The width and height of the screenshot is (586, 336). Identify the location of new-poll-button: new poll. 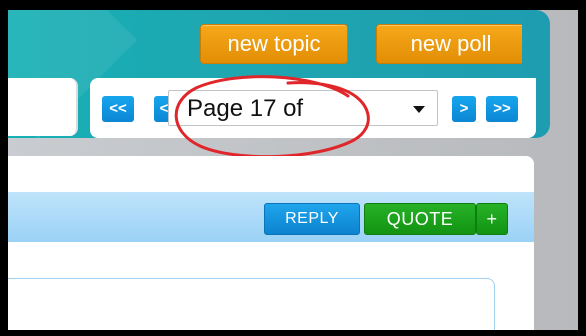
(451, 44).